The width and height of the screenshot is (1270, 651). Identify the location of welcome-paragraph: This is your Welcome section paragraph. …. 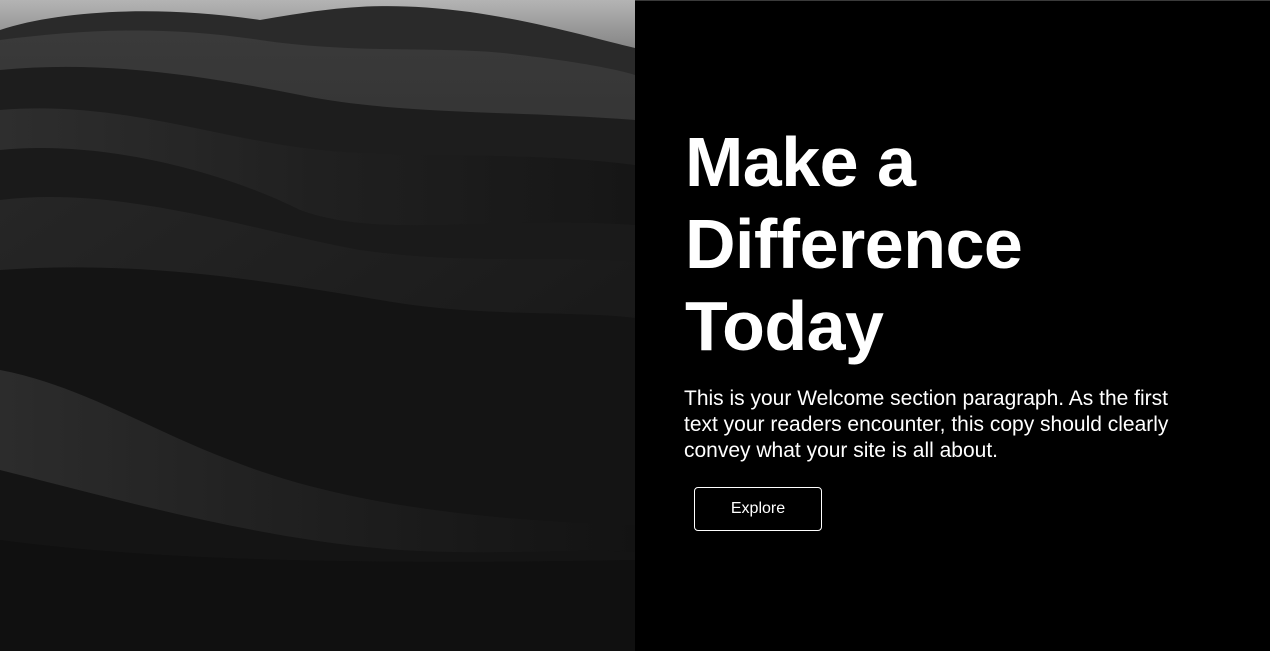
(926, 424).